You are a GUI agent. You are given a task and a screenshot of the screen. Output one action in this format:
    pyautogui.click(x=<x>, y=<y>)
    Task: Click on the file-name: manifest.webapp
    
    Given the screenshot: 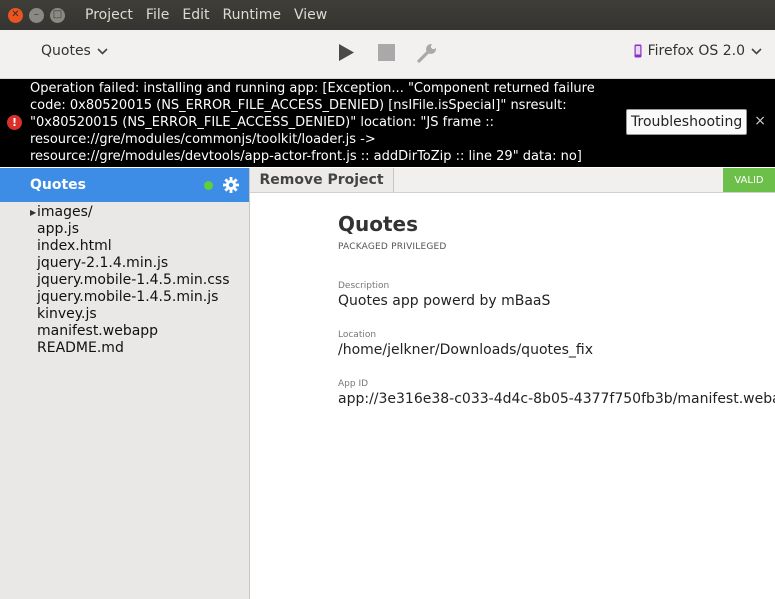 What is the action you would take?
    pyautogui.click(x=98, y=331)
    